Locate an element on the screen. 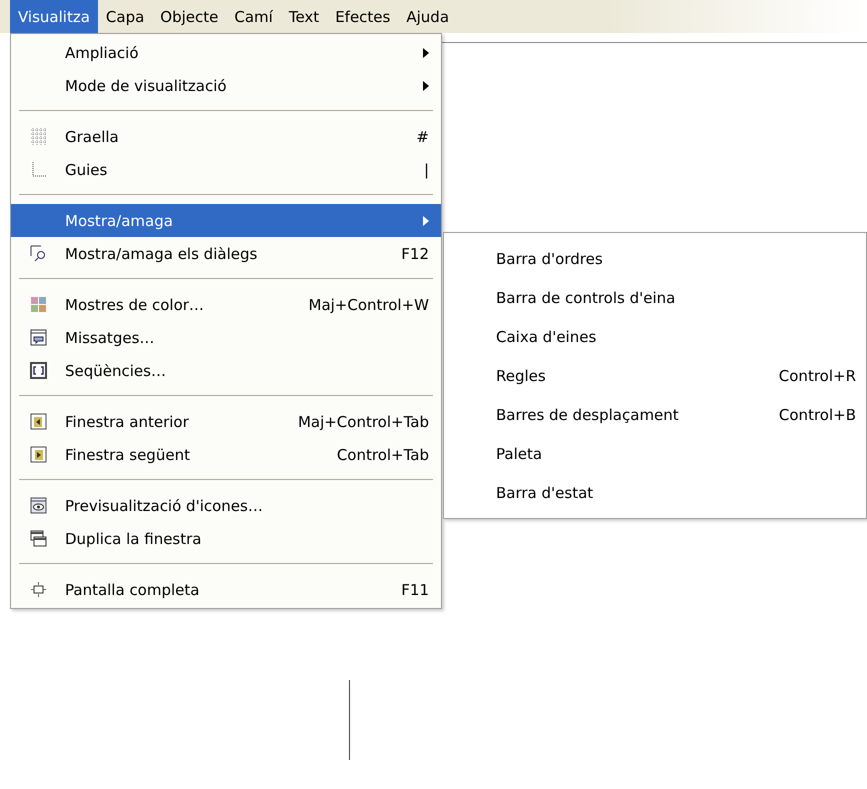  shortcut-label: | is located at coordinates (426, 169).